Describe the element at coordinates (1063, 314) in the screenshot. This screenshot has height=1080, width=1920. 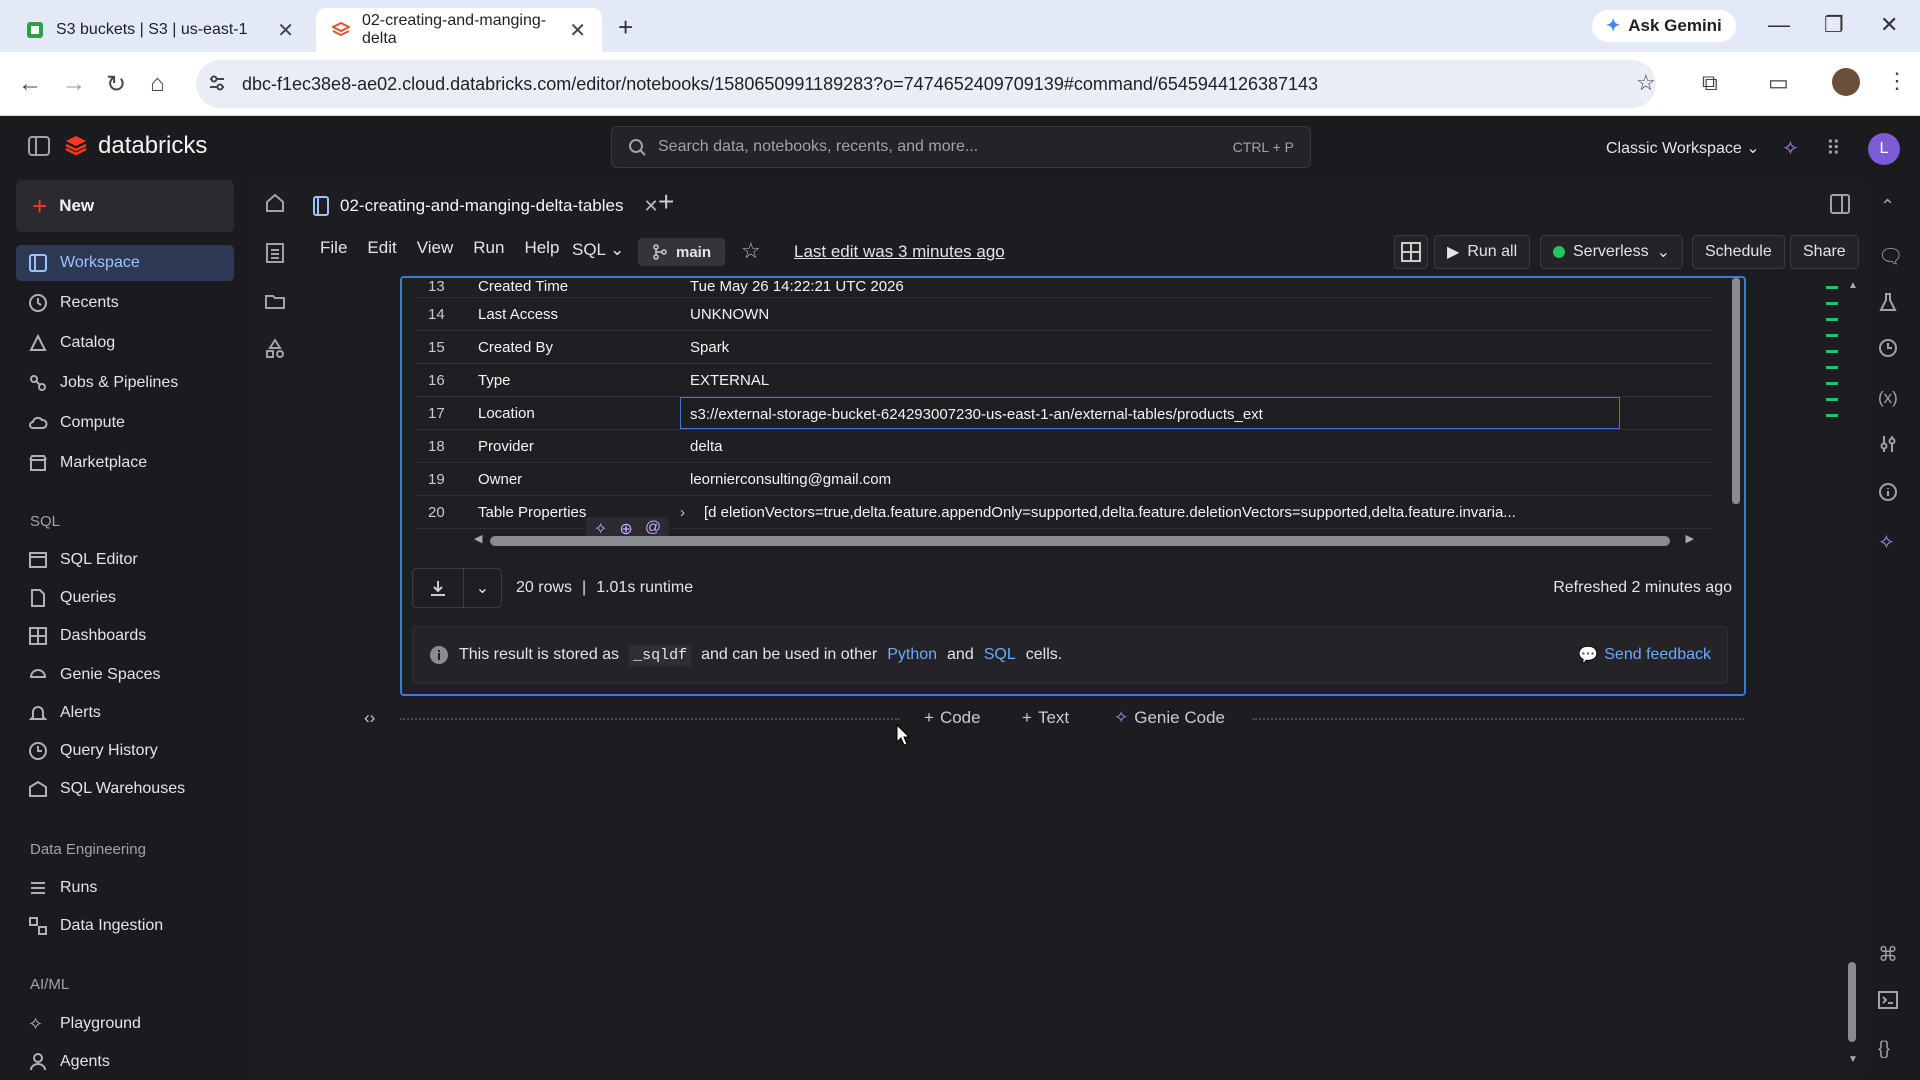
I see `table-row: 14 Last Access UNKNOWN` at that location.